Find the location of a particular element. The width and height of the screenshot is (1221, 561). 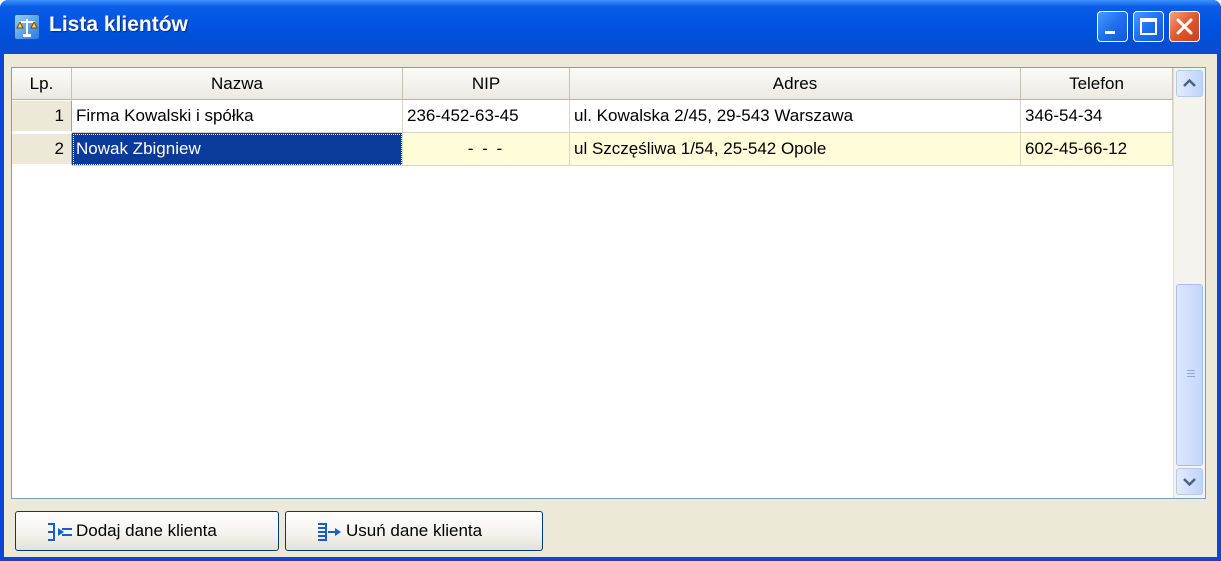

cell-adres: ul. Kowalska 2/45, 29-543 Warszawa is located at coordinates (795, 116).